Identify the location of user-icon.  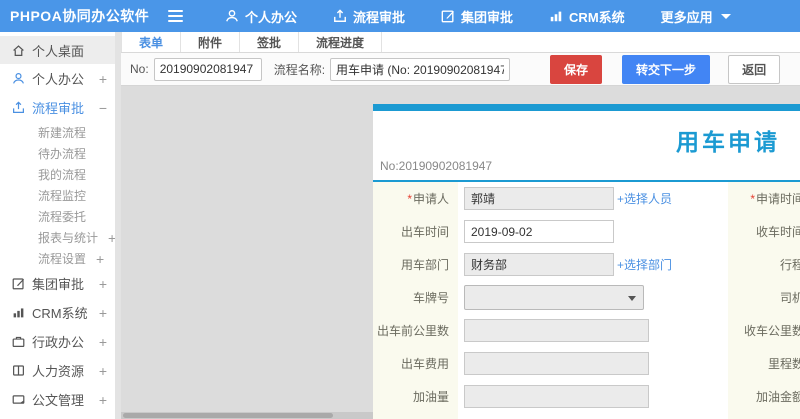
(22, 78).